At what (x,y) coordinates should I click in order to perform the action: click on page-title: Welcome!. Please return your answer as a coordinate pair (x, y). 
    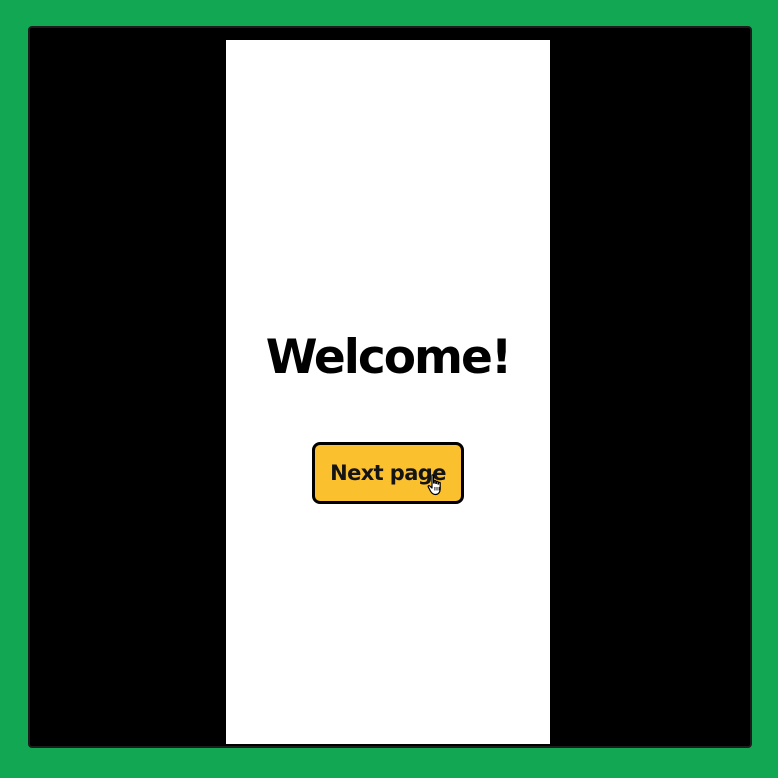
    Looking at the image, I should click on (389, 357).